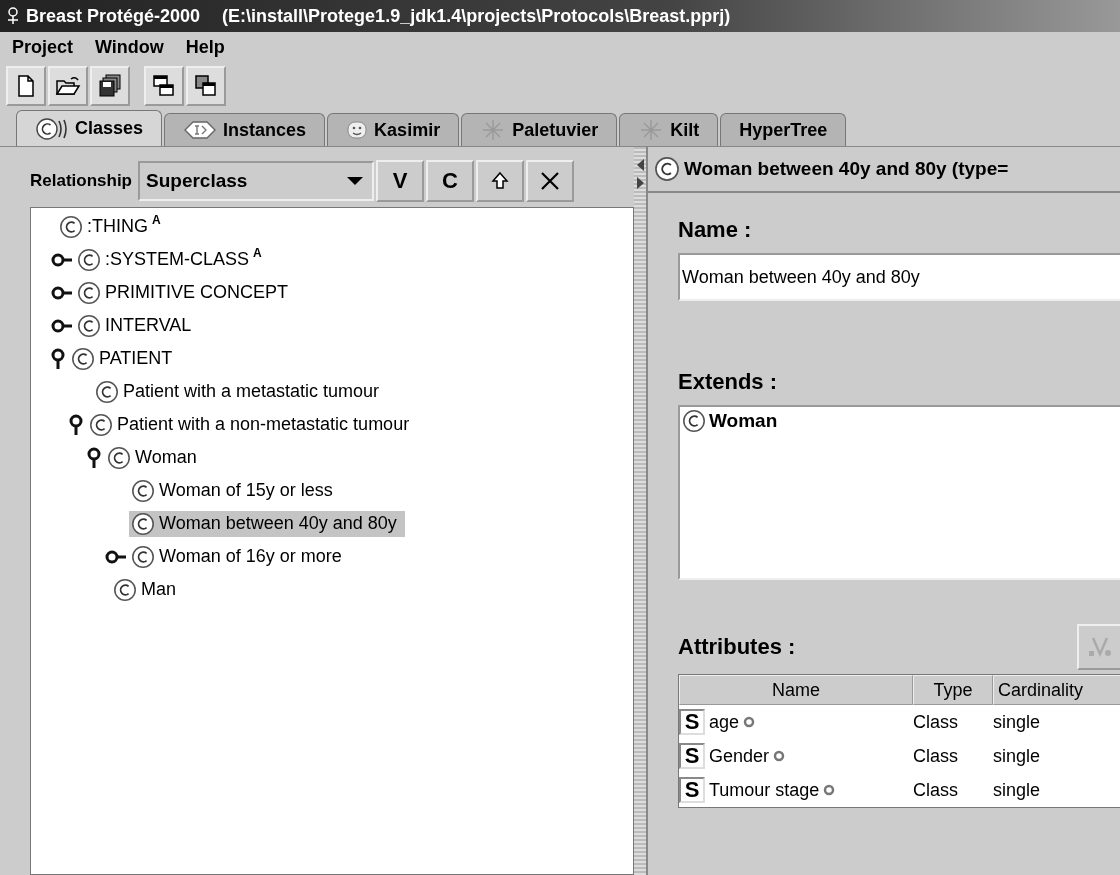 This screenshot has height=875, width=1120. Describe the element at coordinates (245, 129) in the screenshot. I see `tab: Instances` at that location.